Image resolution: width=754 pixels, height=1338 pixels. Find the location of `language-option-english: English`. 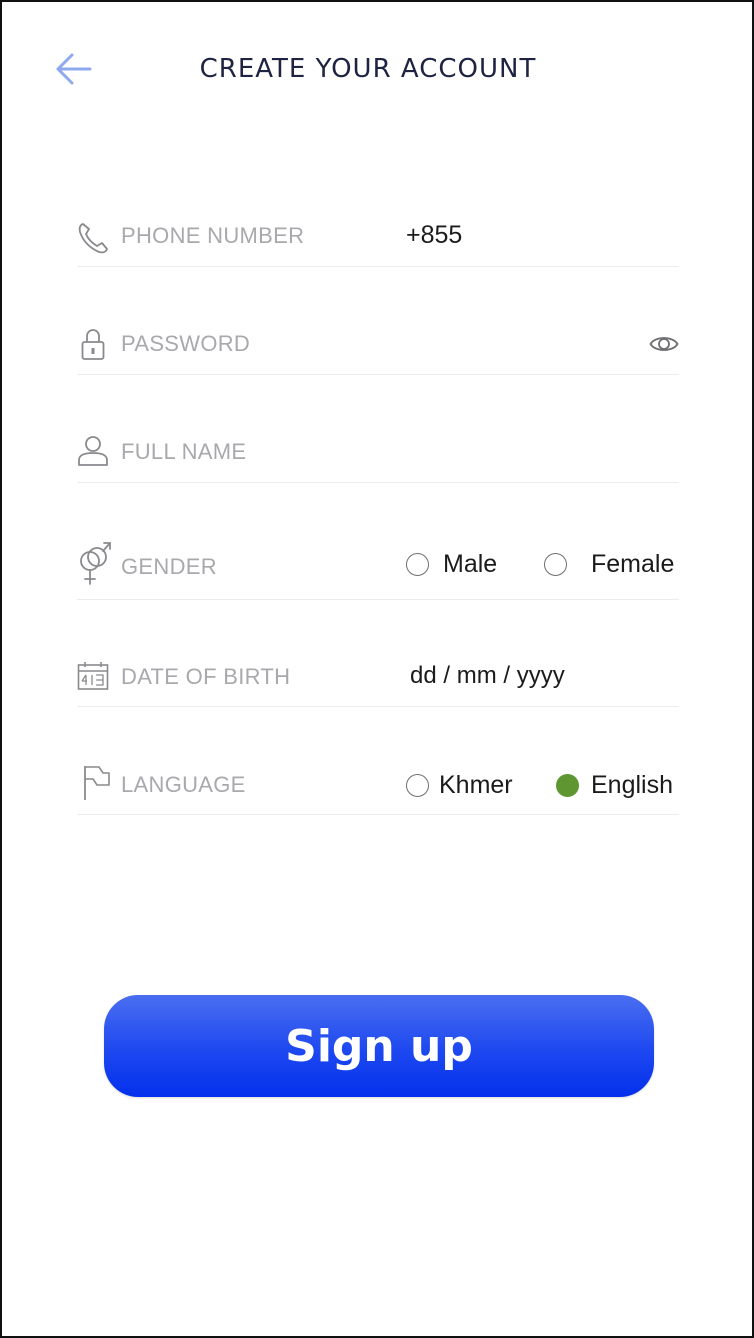

language-option-english: English is located at coordinates (614, 785).